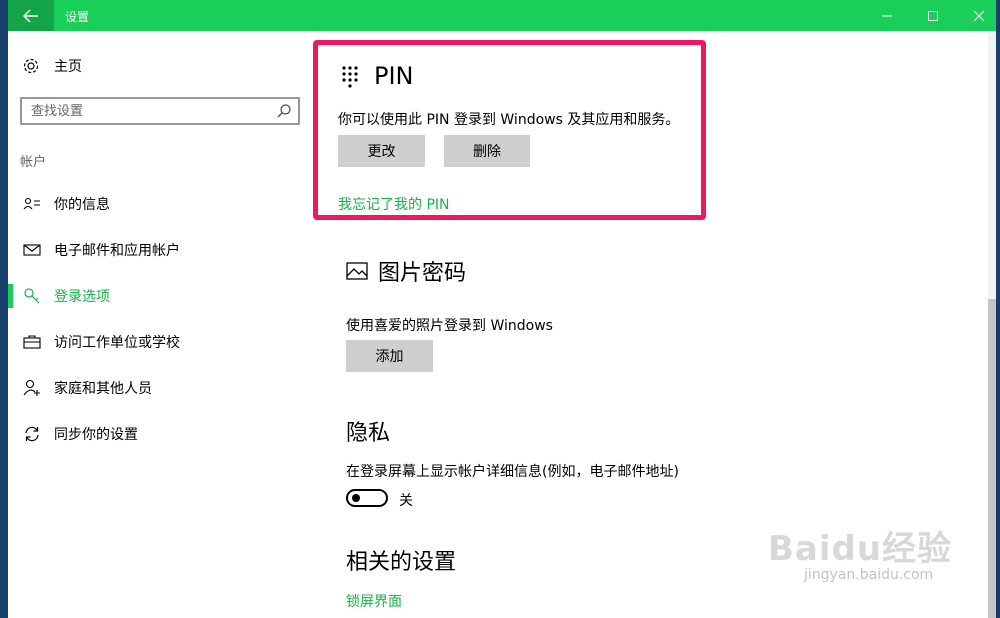 The image size is (1000, 618). Describe the element at coordinates (160, 204) in the screenshot. I see `sidebar-item-your-info: 你的信息` at that location.